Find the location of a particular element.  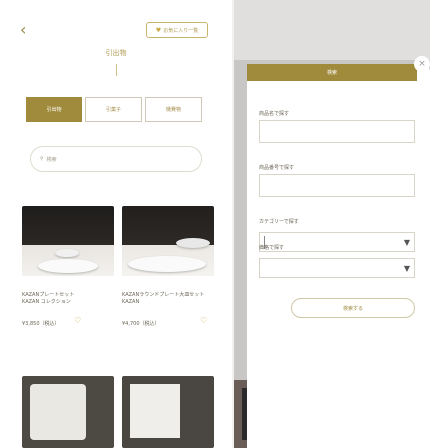

product-number-label: 商品番号で探す is located at coordinates (277, 168).